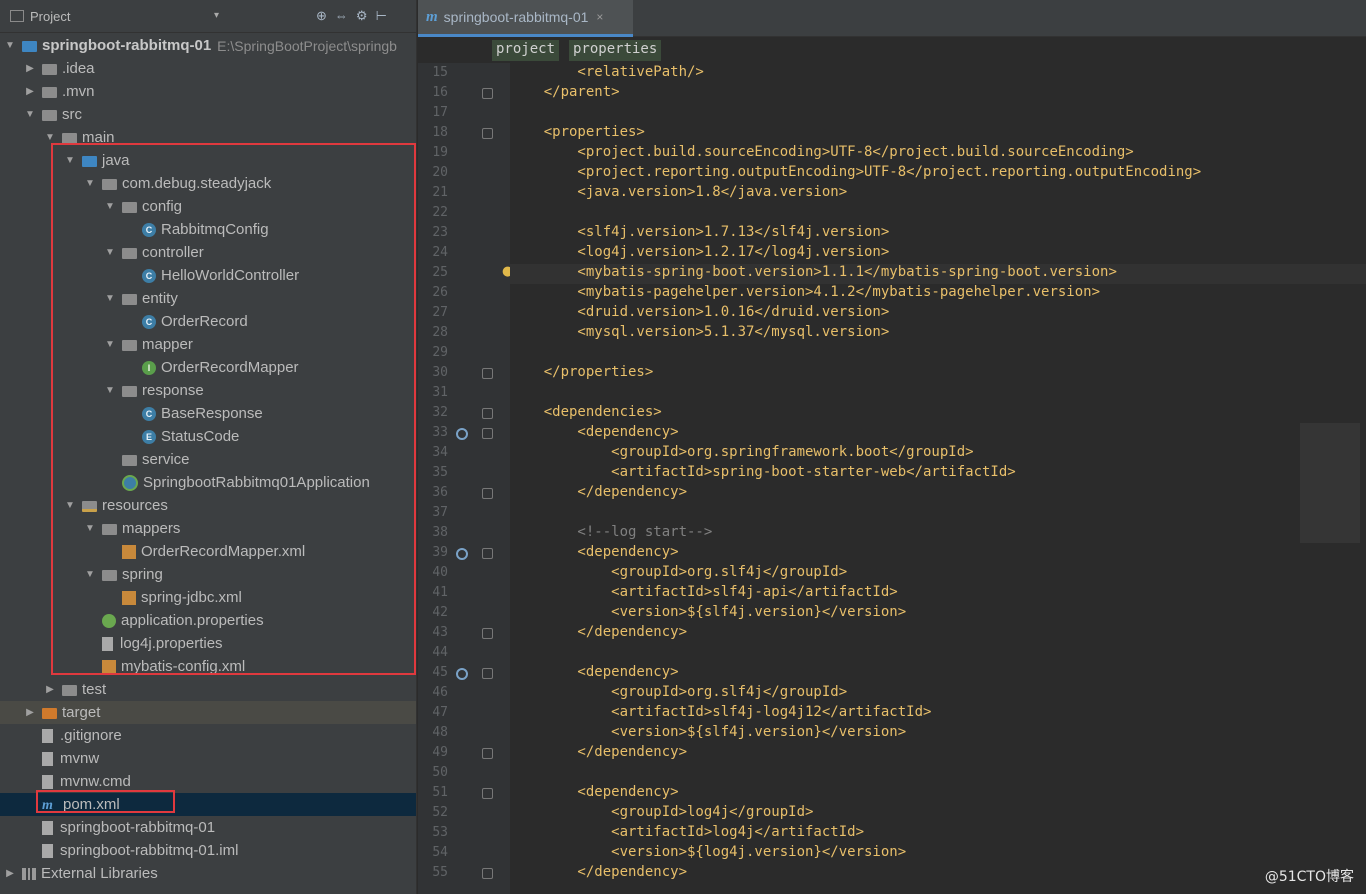 This screenshot has height=894, width=1366. I want to click on code-line: </properties>, so click(938, 374).